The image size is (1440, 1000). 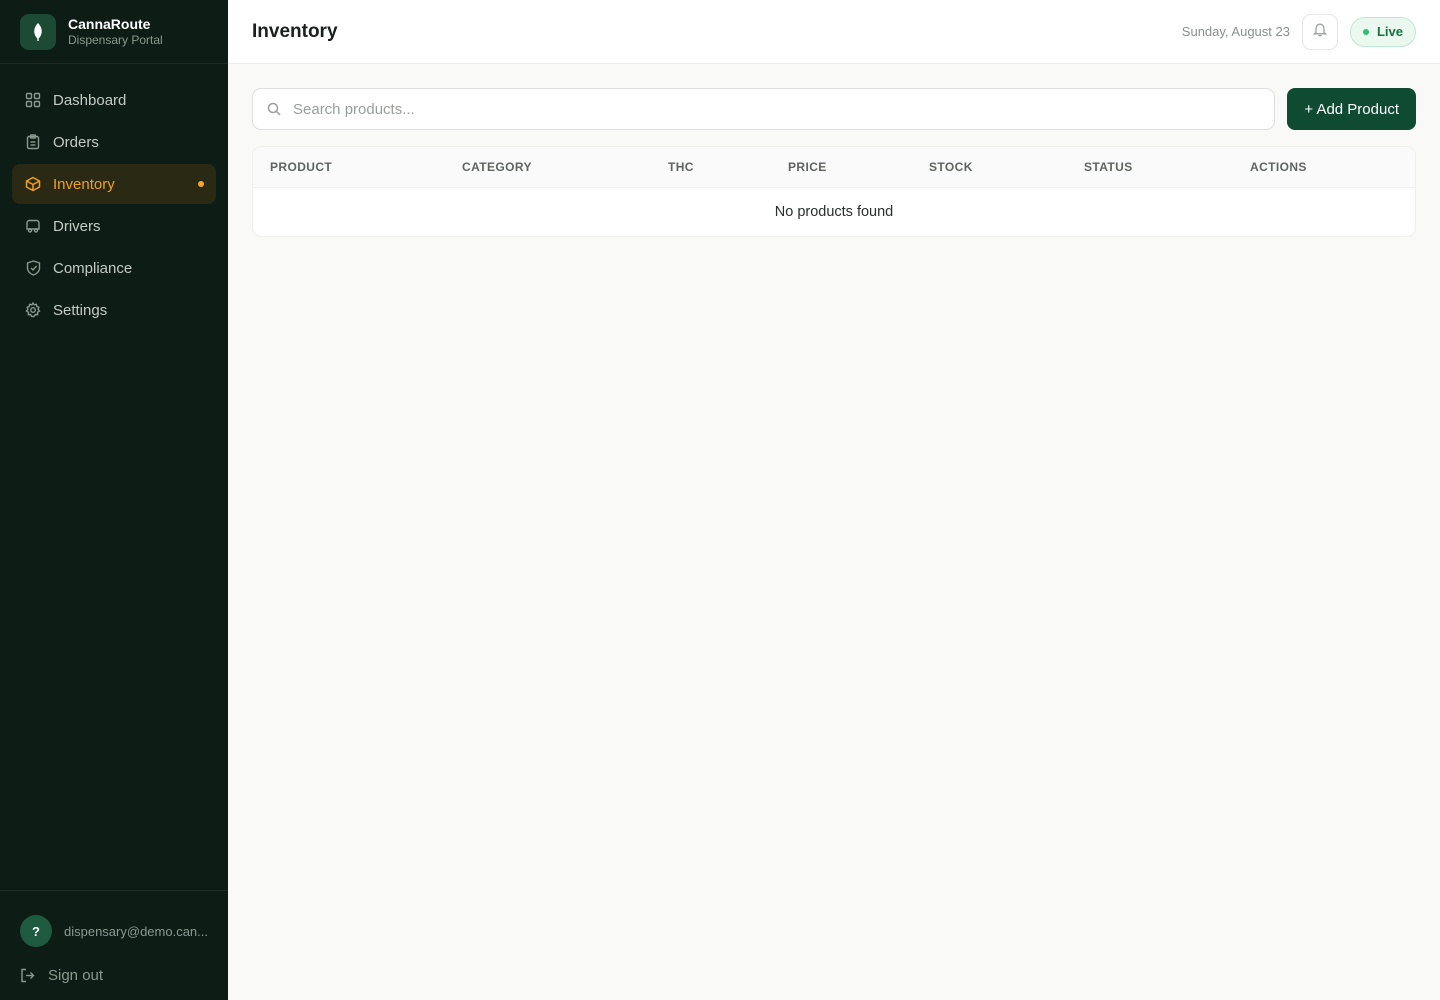 I want to click on bell-icon, so click(x=1320, y=32).